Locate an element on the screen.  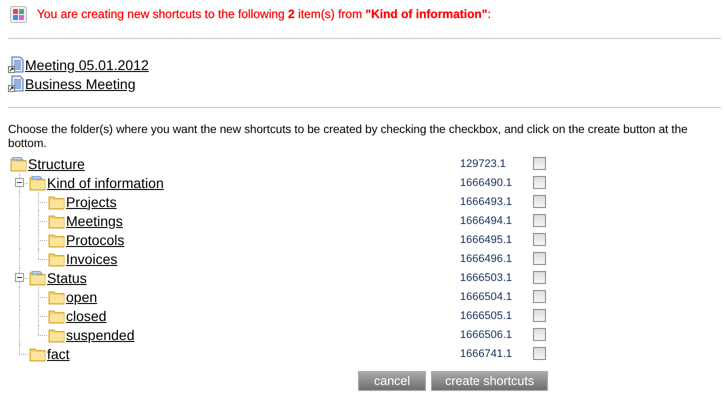
folder-id: 1666741.1 is located at coordinates (486, 354).